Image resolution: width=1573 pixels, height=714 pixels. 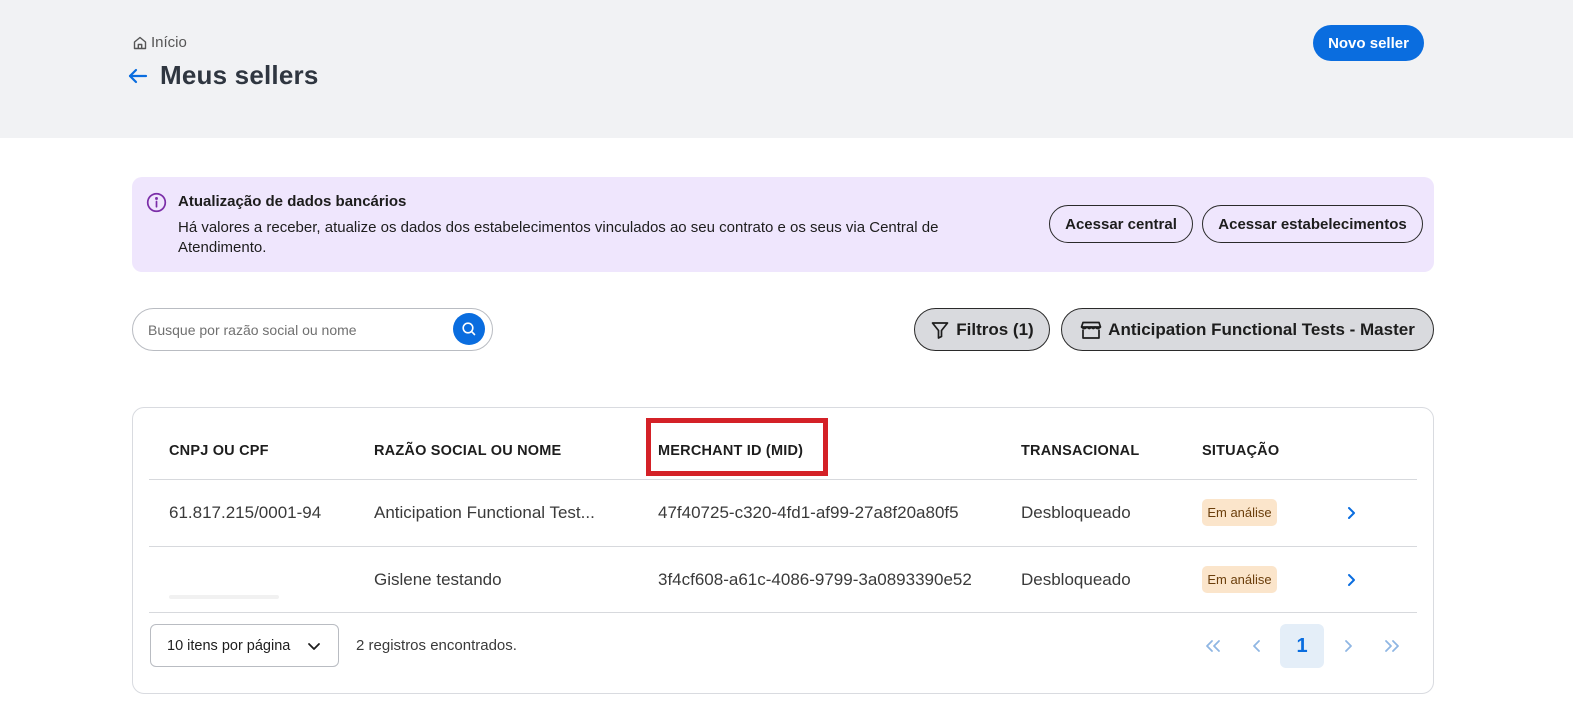 I want to click on chevron-left-icon, so click(x=1256, y=646).